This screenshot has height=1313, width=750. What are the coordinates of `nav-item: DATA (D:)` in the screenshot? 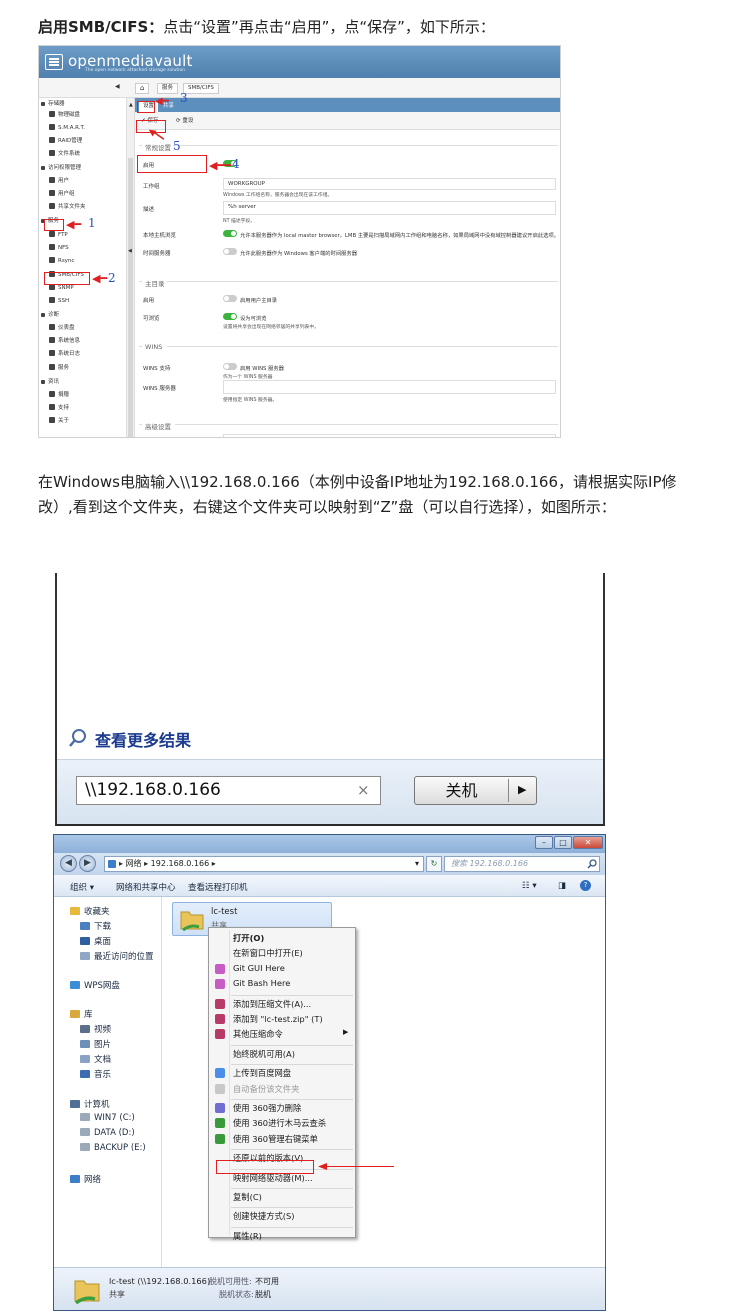 It's located at (107, 1133).